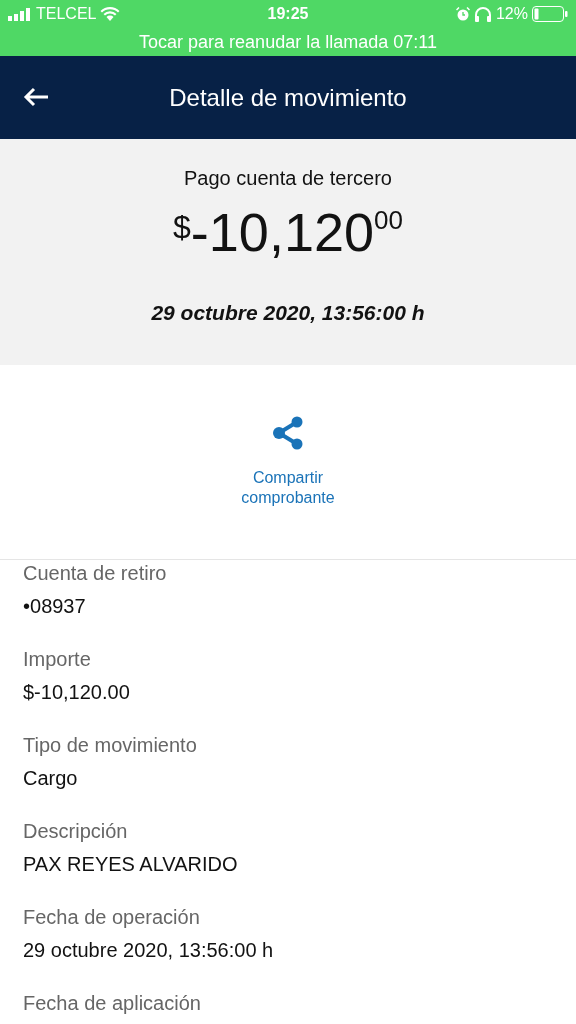 The image size is (576, 1024). I want to click on signal-icon, so click(20, 14).